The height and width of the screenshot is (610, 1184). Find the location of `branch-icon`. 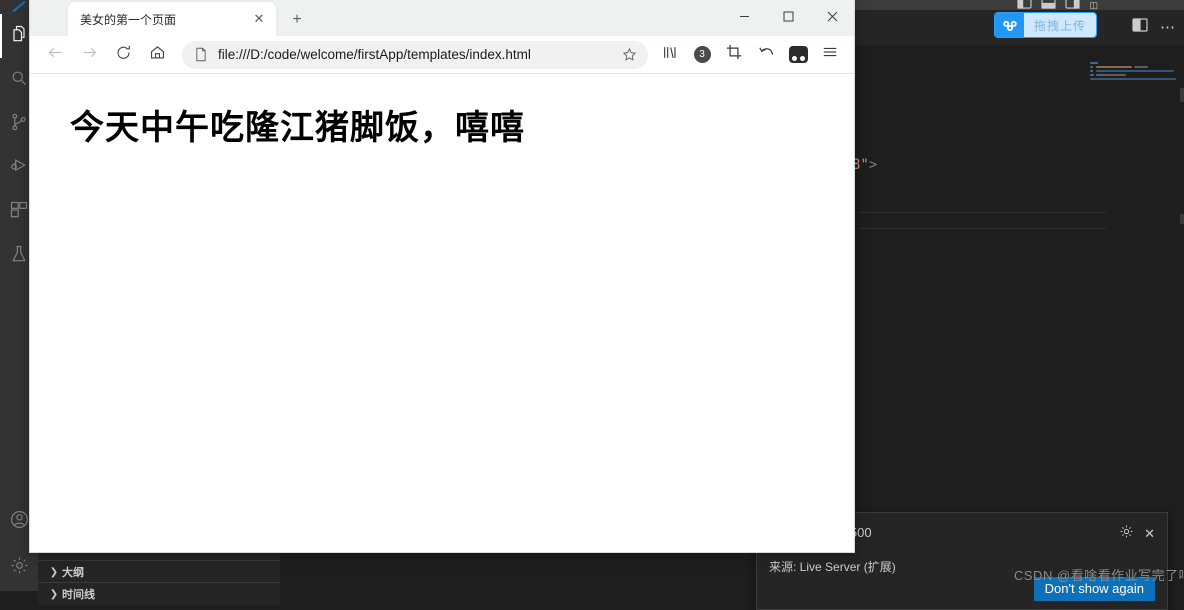

branch-icon is located at coordinates (19, 124).